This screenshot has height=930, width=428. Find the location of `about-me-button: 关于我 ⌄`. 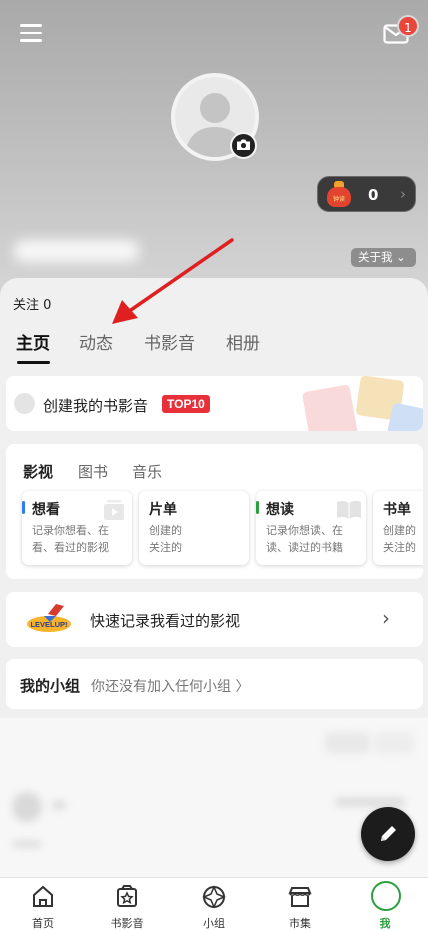

about-me-button: 关于我 ⌄ is located at coordinates (383, 257).